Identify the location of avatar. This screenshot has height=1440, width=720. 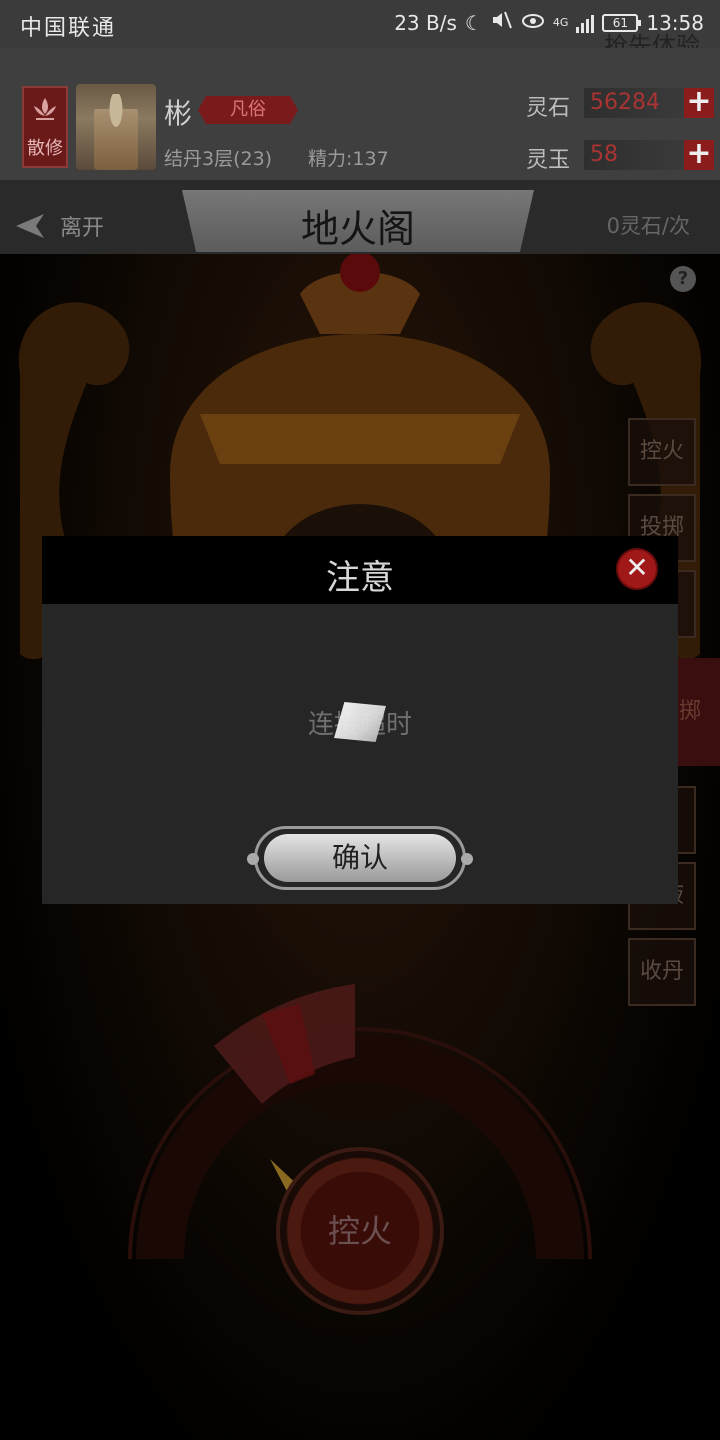
(116, 127).